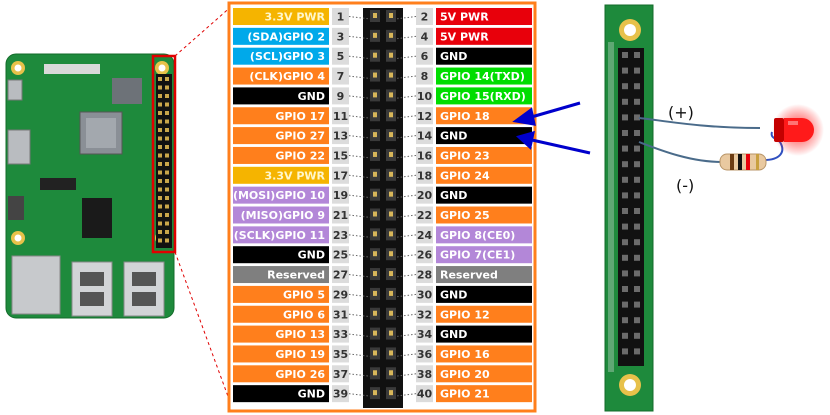  Describe the element at coordinates (425, 36) in the screenshot. I see `pin-number: 4` at that location.